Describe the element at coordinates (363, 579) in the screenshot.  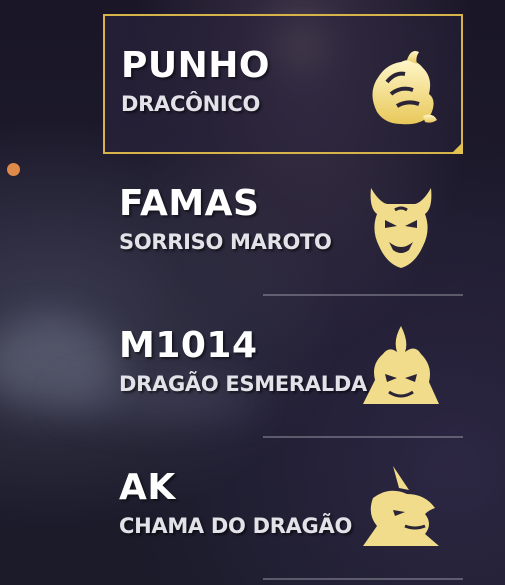
I see `divider` at that location.